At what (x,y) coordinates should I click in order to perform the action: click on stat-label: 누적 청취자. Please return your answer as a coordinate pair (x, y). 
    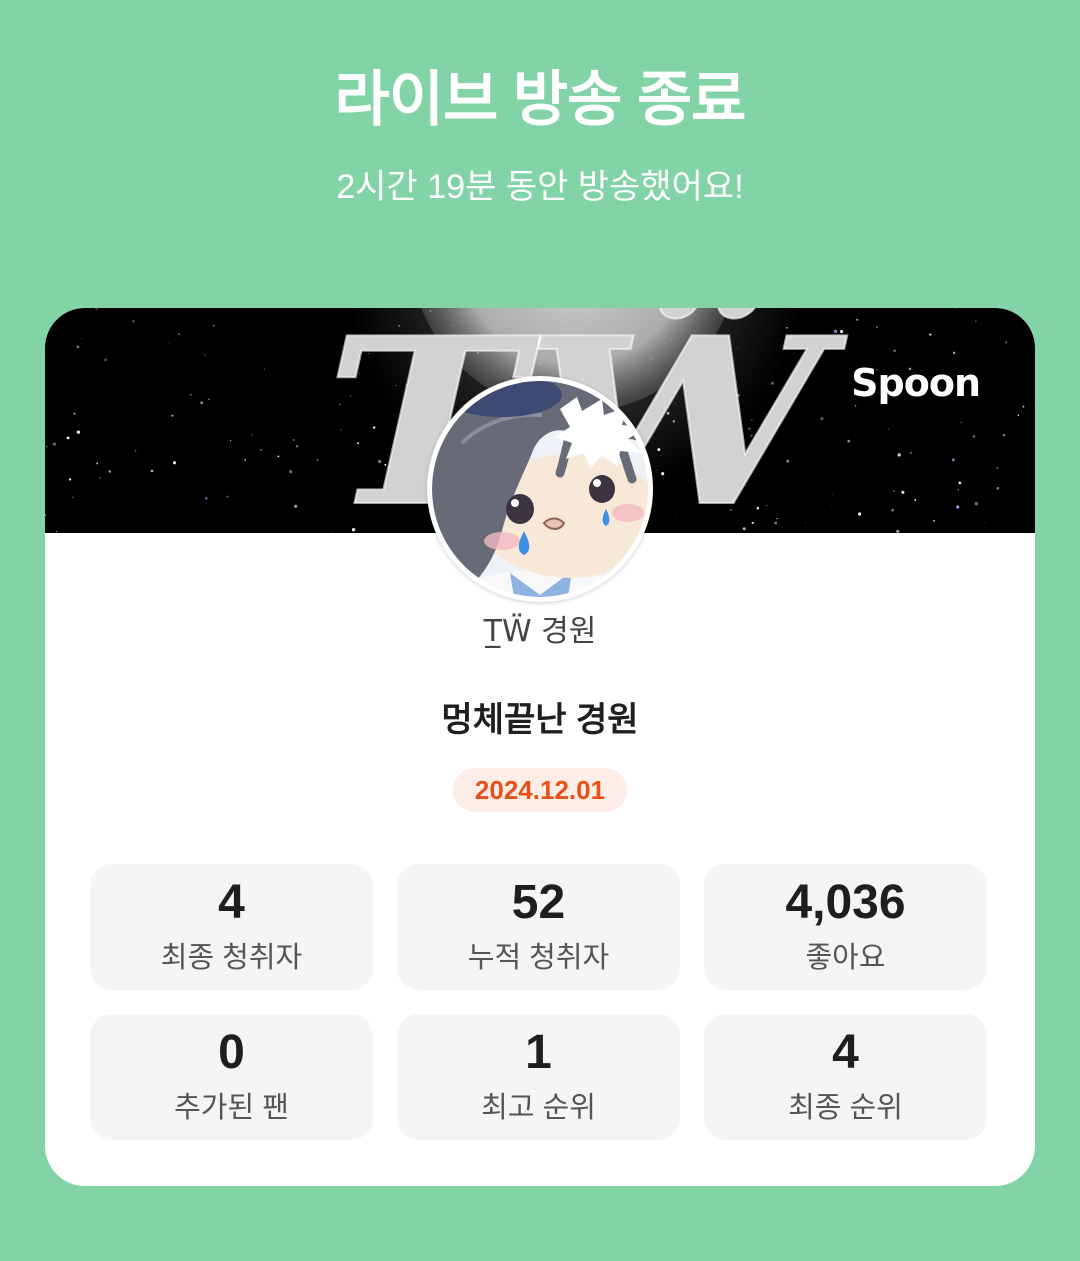
    Looking at the image, I should click on (538, 958).